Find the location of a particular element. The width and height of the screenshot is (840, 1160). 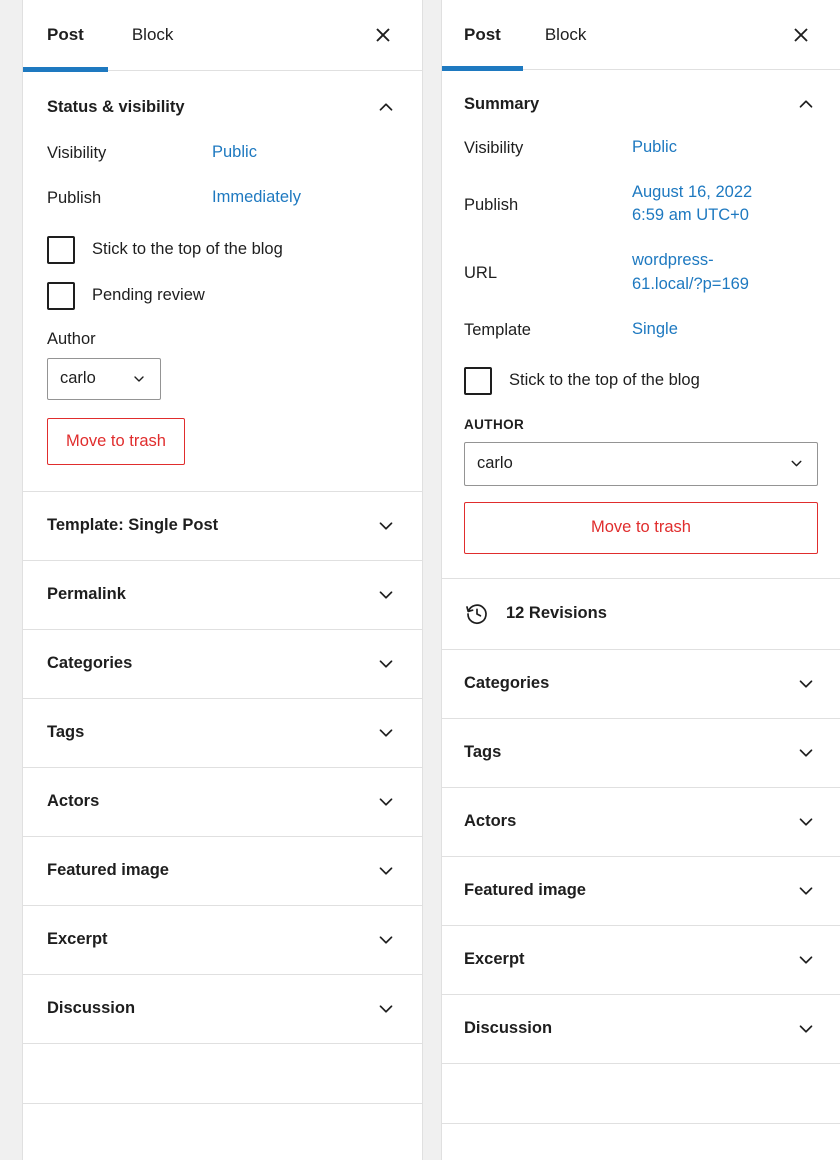

checkbox-pending-review-row: Pending review is located at coordinates (222, 295).